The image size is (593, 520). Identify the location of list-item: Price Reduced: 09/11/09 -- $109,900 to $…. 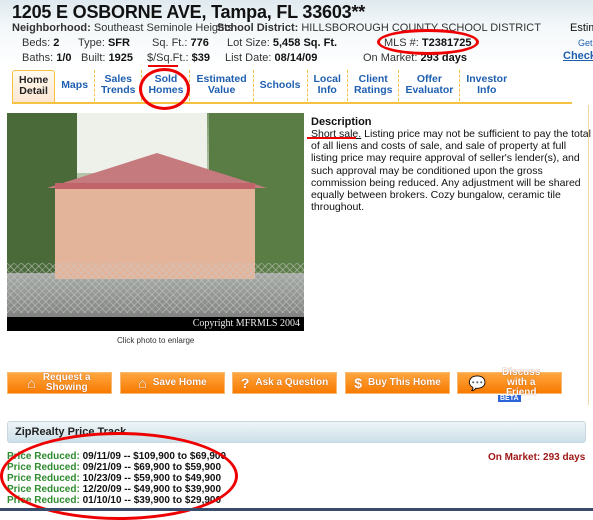
(117, 456).